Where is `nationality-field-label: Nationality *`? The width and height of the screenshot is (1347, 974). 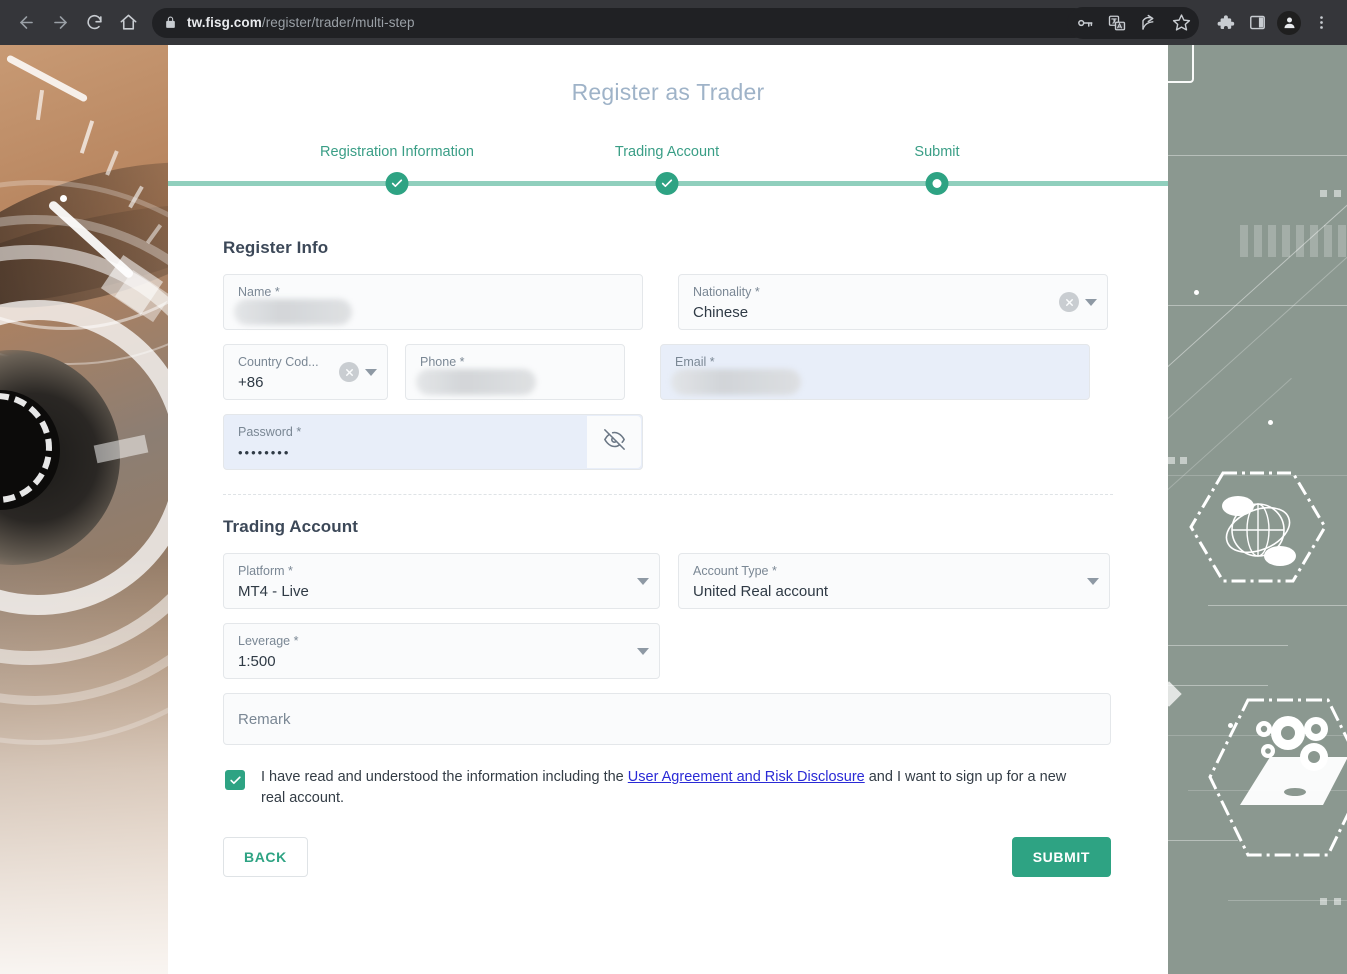
nationality-field-label: Nationality * is located at coordinates (726, 292).